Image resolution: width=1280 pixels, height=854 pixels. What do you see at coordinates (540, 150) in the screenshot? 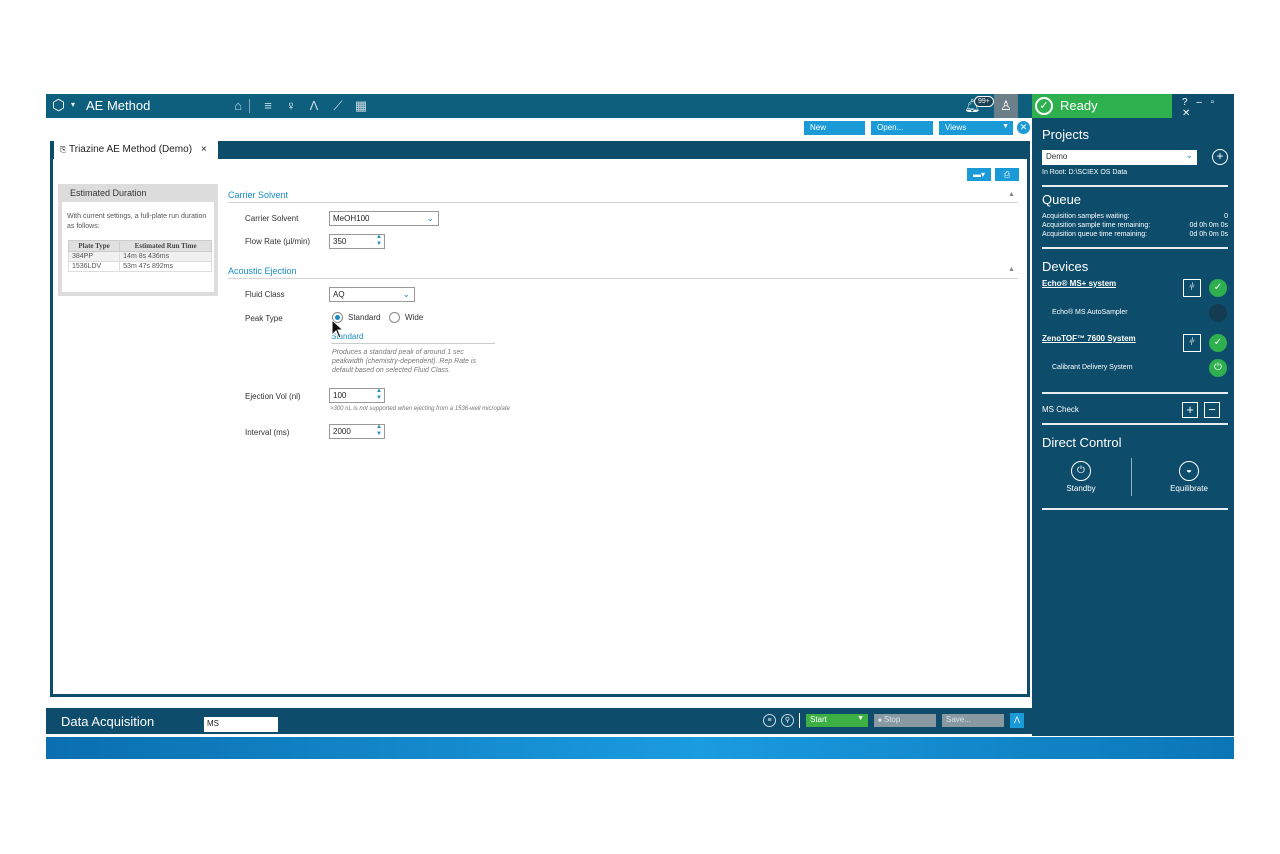
I see `document-tab-strip: ⎘ Triazine AE Method (Demo) ×` at bounding box center [540, 150].